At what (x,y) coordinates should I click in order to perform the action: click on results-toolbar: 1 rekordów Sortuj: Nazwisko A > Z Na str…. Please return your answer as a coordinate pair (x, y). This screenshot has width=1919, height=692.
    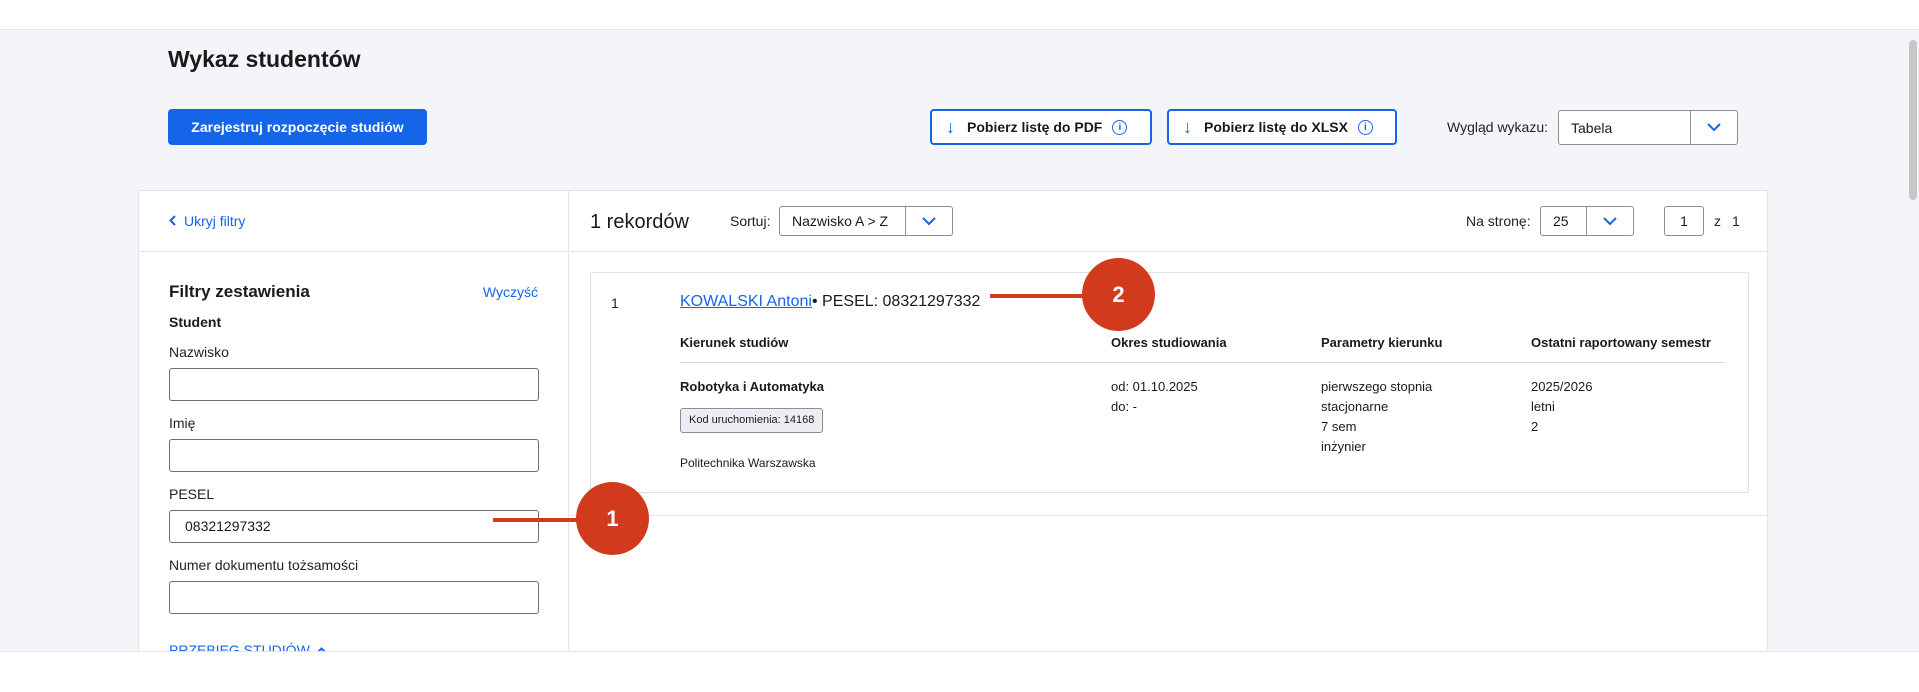
    Looking at the image, I should click on (1168, 221).